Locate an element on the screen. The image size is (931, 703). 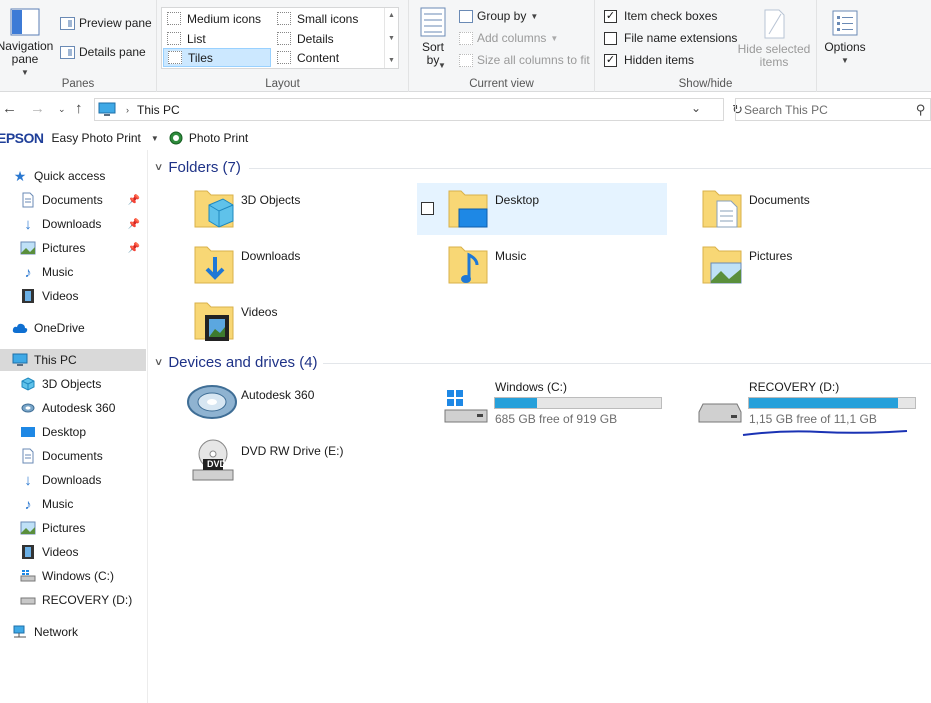
layout-list: List is located at coordinates (217, 38).